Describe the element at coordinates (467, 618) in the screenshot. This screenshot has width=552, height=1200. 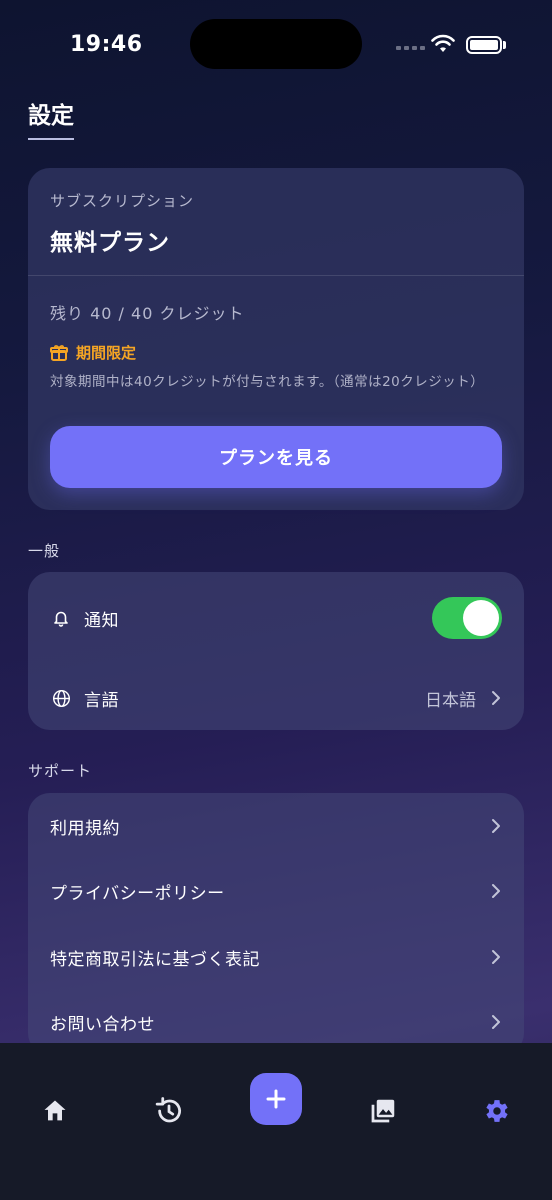
I see `notifications-toggle` at that location.